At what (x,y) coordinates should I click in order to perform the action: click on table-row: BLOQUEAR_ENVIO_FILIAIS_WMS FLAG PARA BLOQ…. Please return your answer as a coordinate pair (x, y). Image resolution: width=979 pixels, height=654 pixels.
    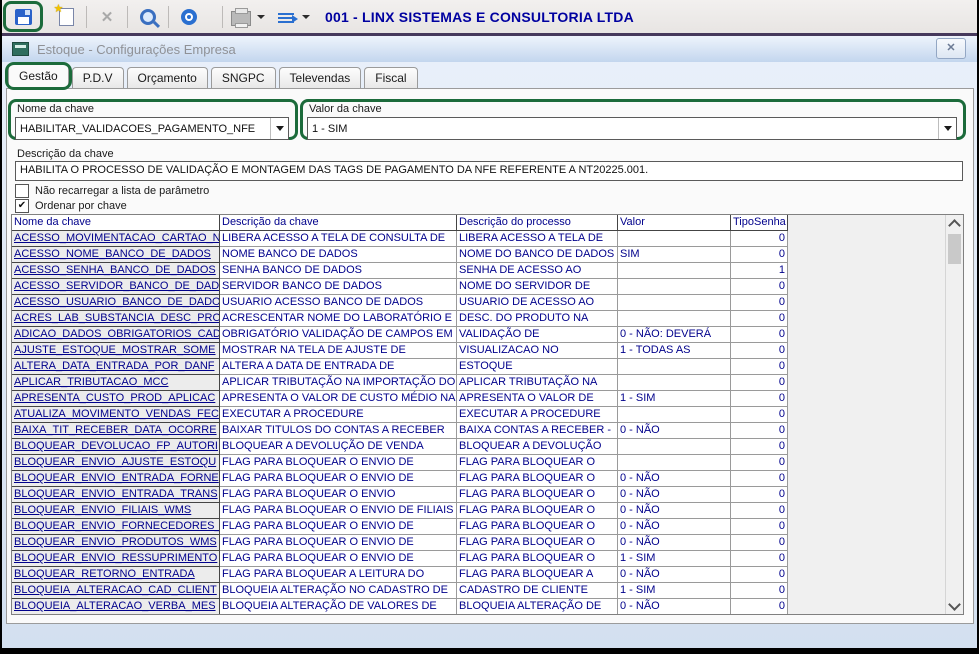
    Looking at the image, I should click on (479, 511).